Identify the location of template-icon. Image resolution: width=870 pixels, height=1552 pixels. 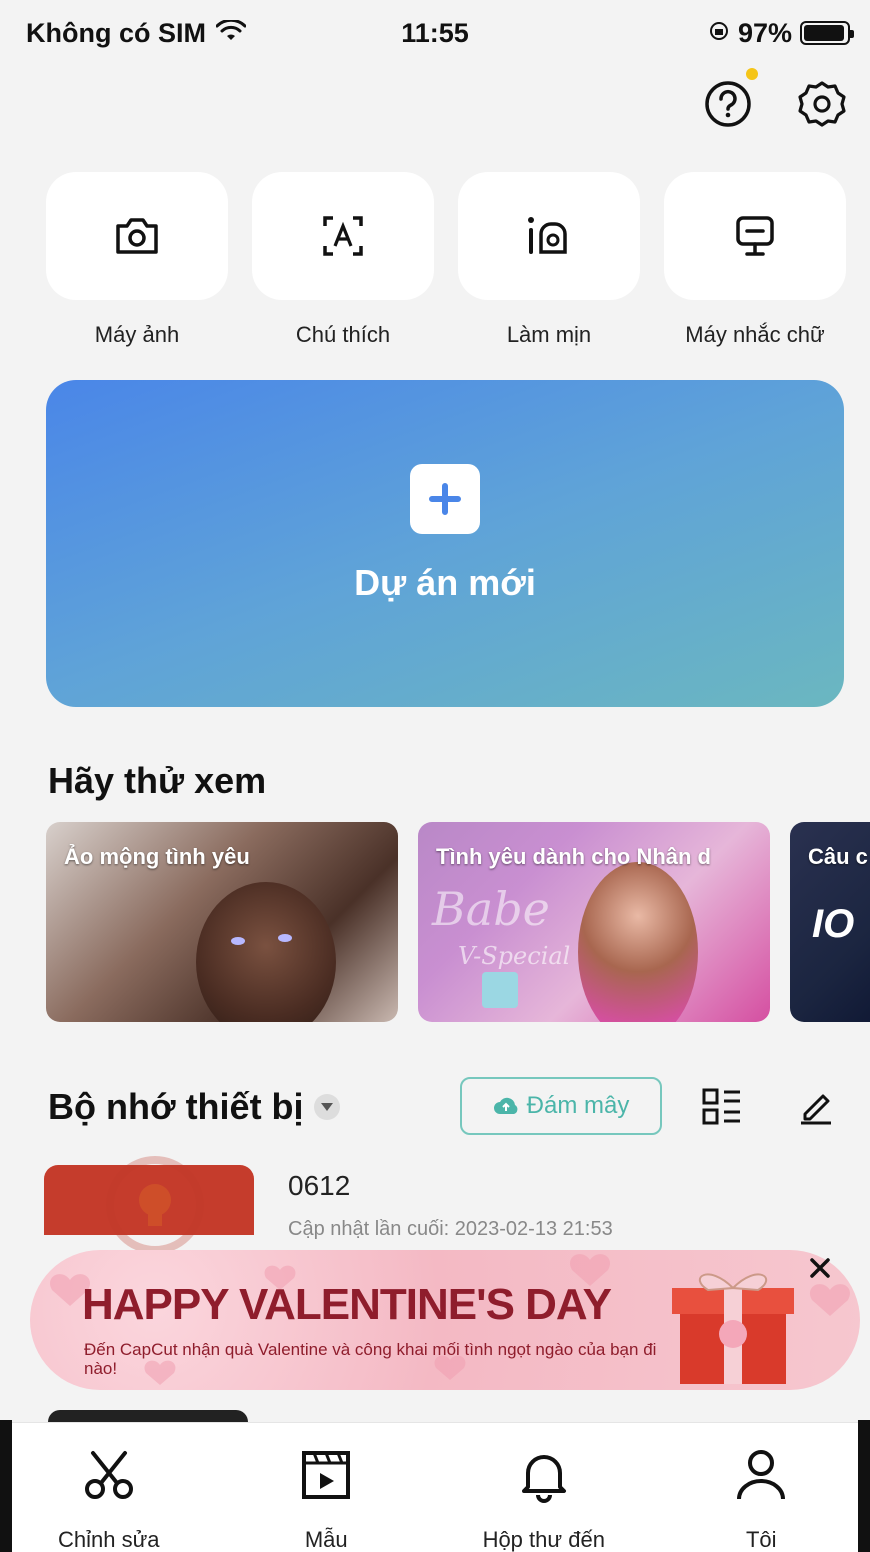
(326, 1475).